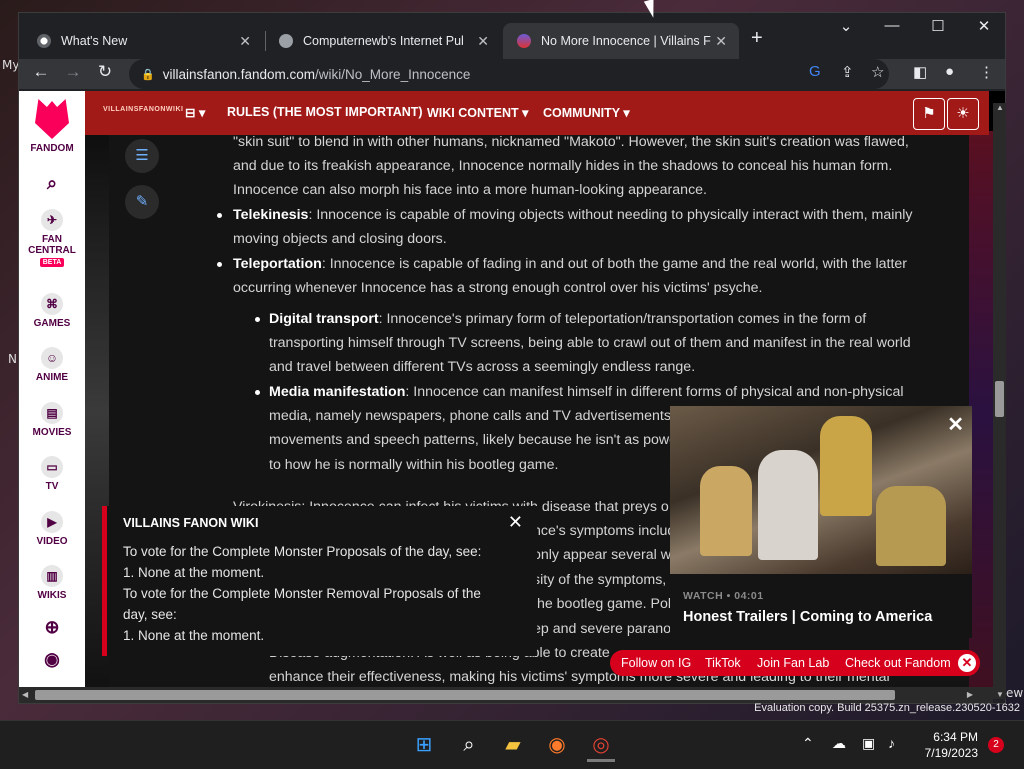 Image resolution: width=1024 pixels, height=769 pixels. I want to click on wiki-logo: VILLAINSFANONWIKI, so click(143, 109).